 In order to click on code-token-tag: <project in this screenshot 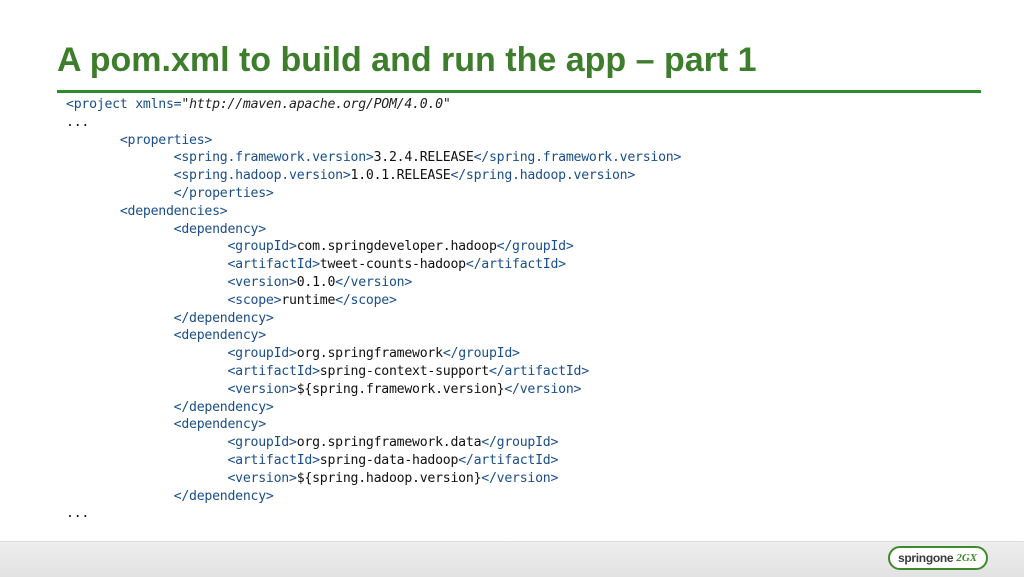, I will do `click(101, 104)`.